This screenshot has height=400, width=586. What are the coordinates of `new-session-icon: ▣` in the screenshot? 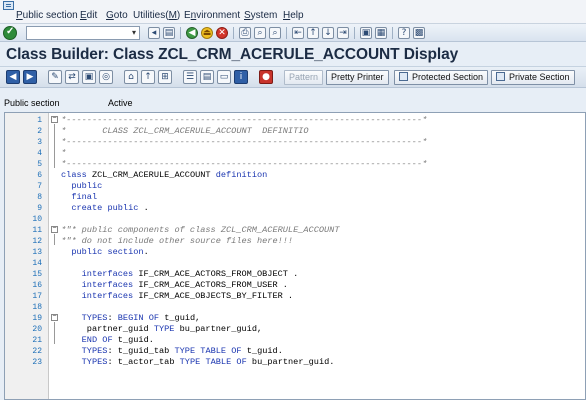 It's located at (366, 33).